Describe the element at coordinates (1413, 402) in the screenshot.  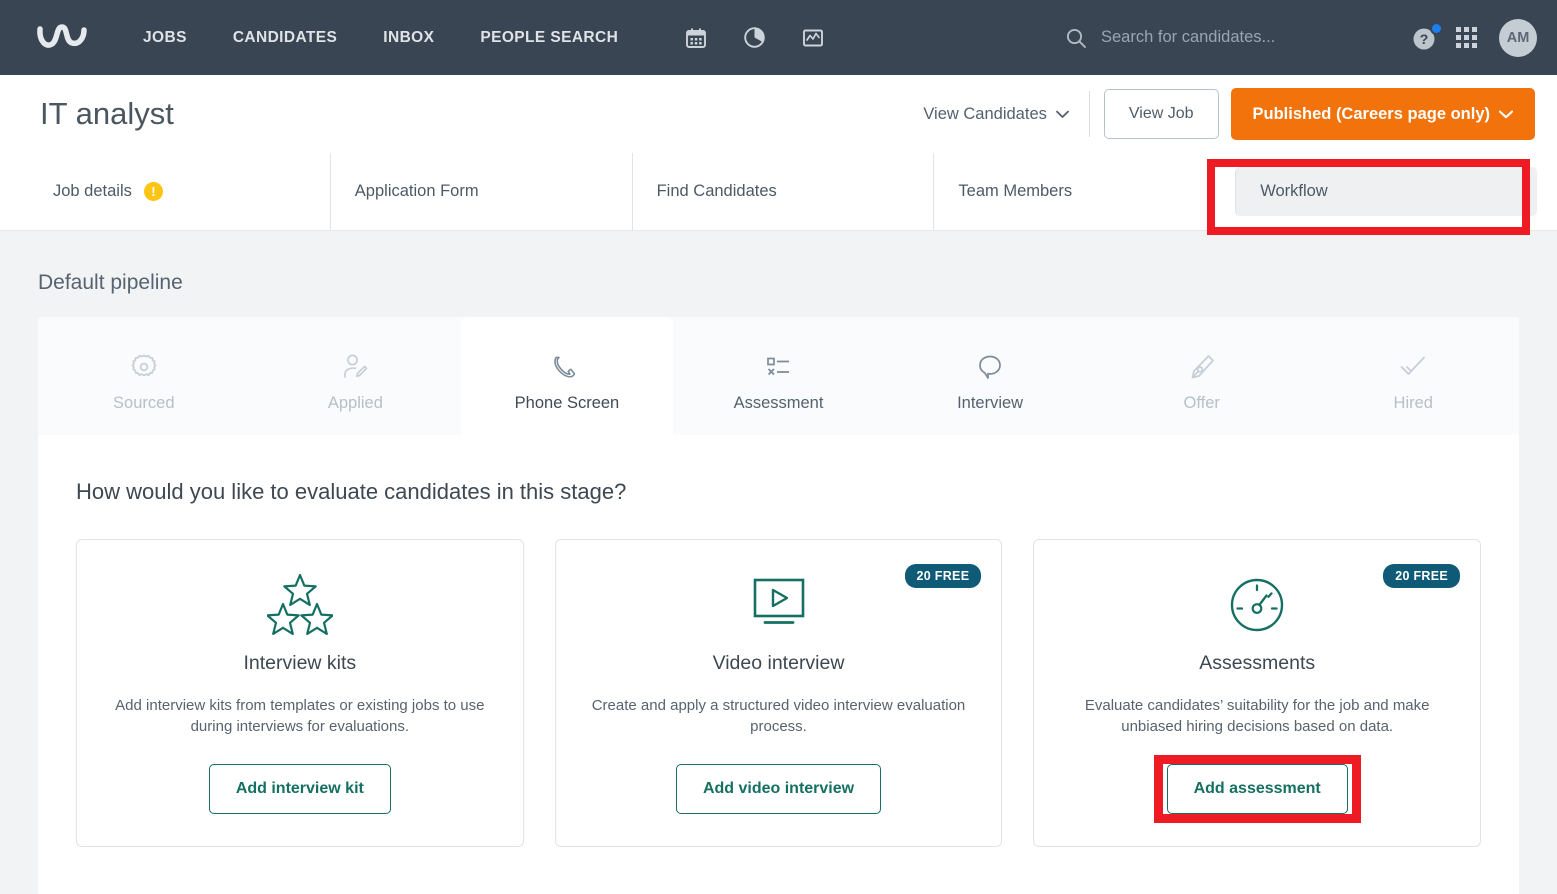
I see `pipeline-stage-hired-label: Hired` at that location.